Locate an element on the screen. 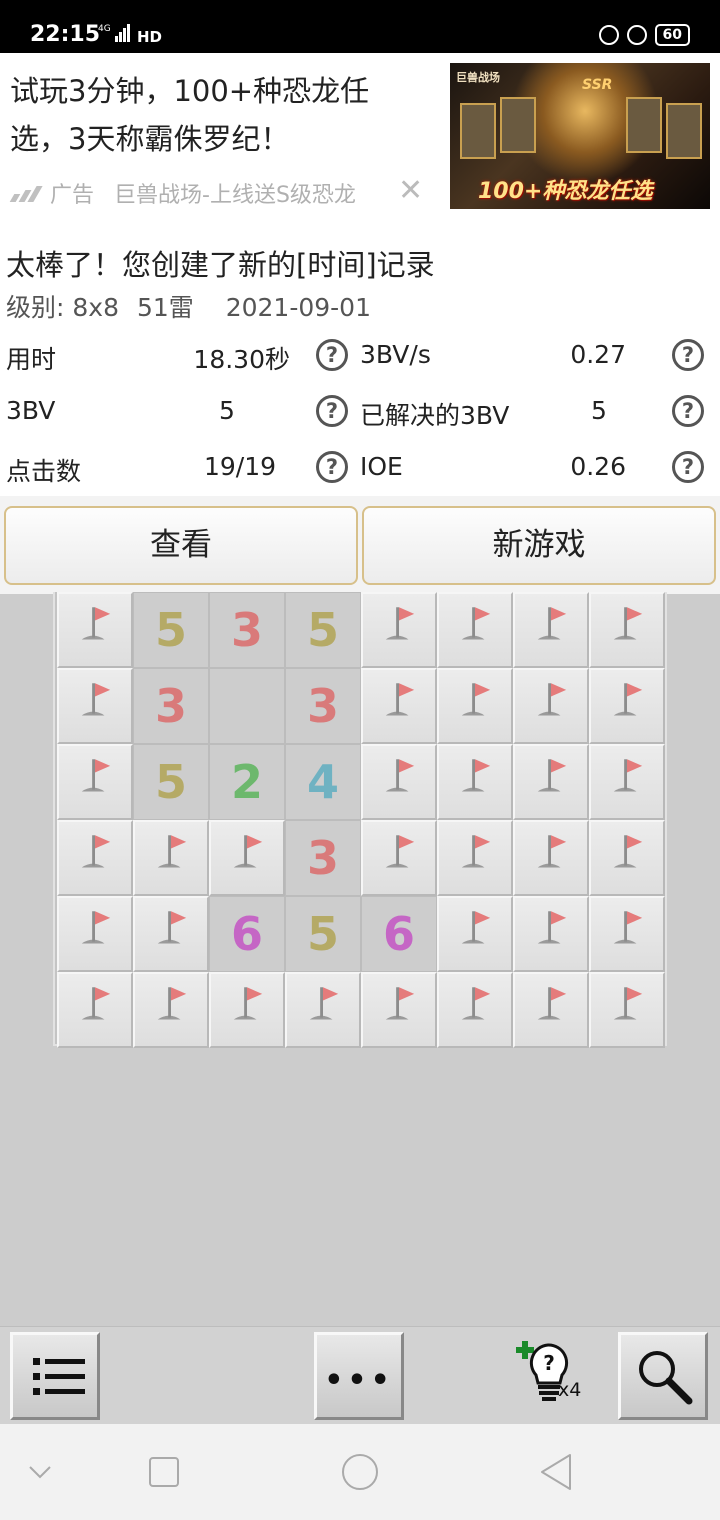 The width and height of the screenshot is (720, 1520). lock-rotation-icon is located at coordinates (608, 35).